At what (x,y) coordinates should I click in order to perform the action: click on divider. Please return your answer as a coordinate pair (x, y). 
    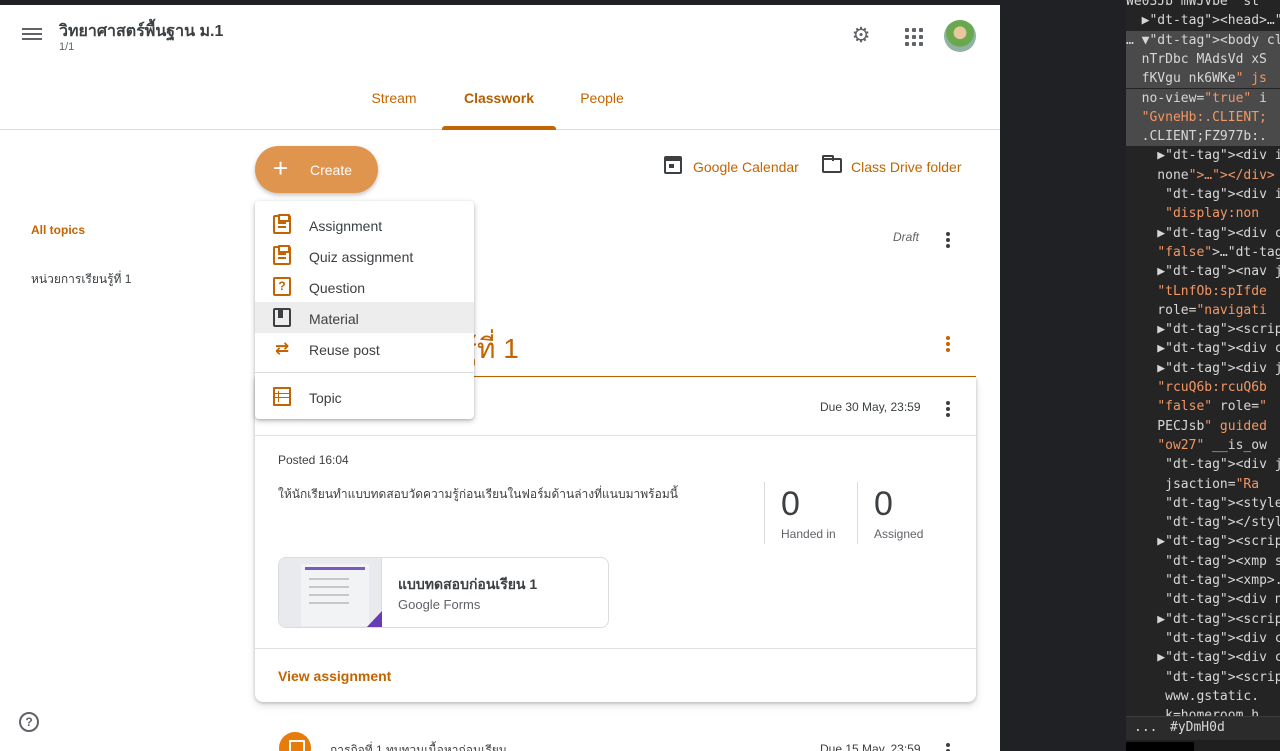
    Looking at the image, I should click on (615, 648).